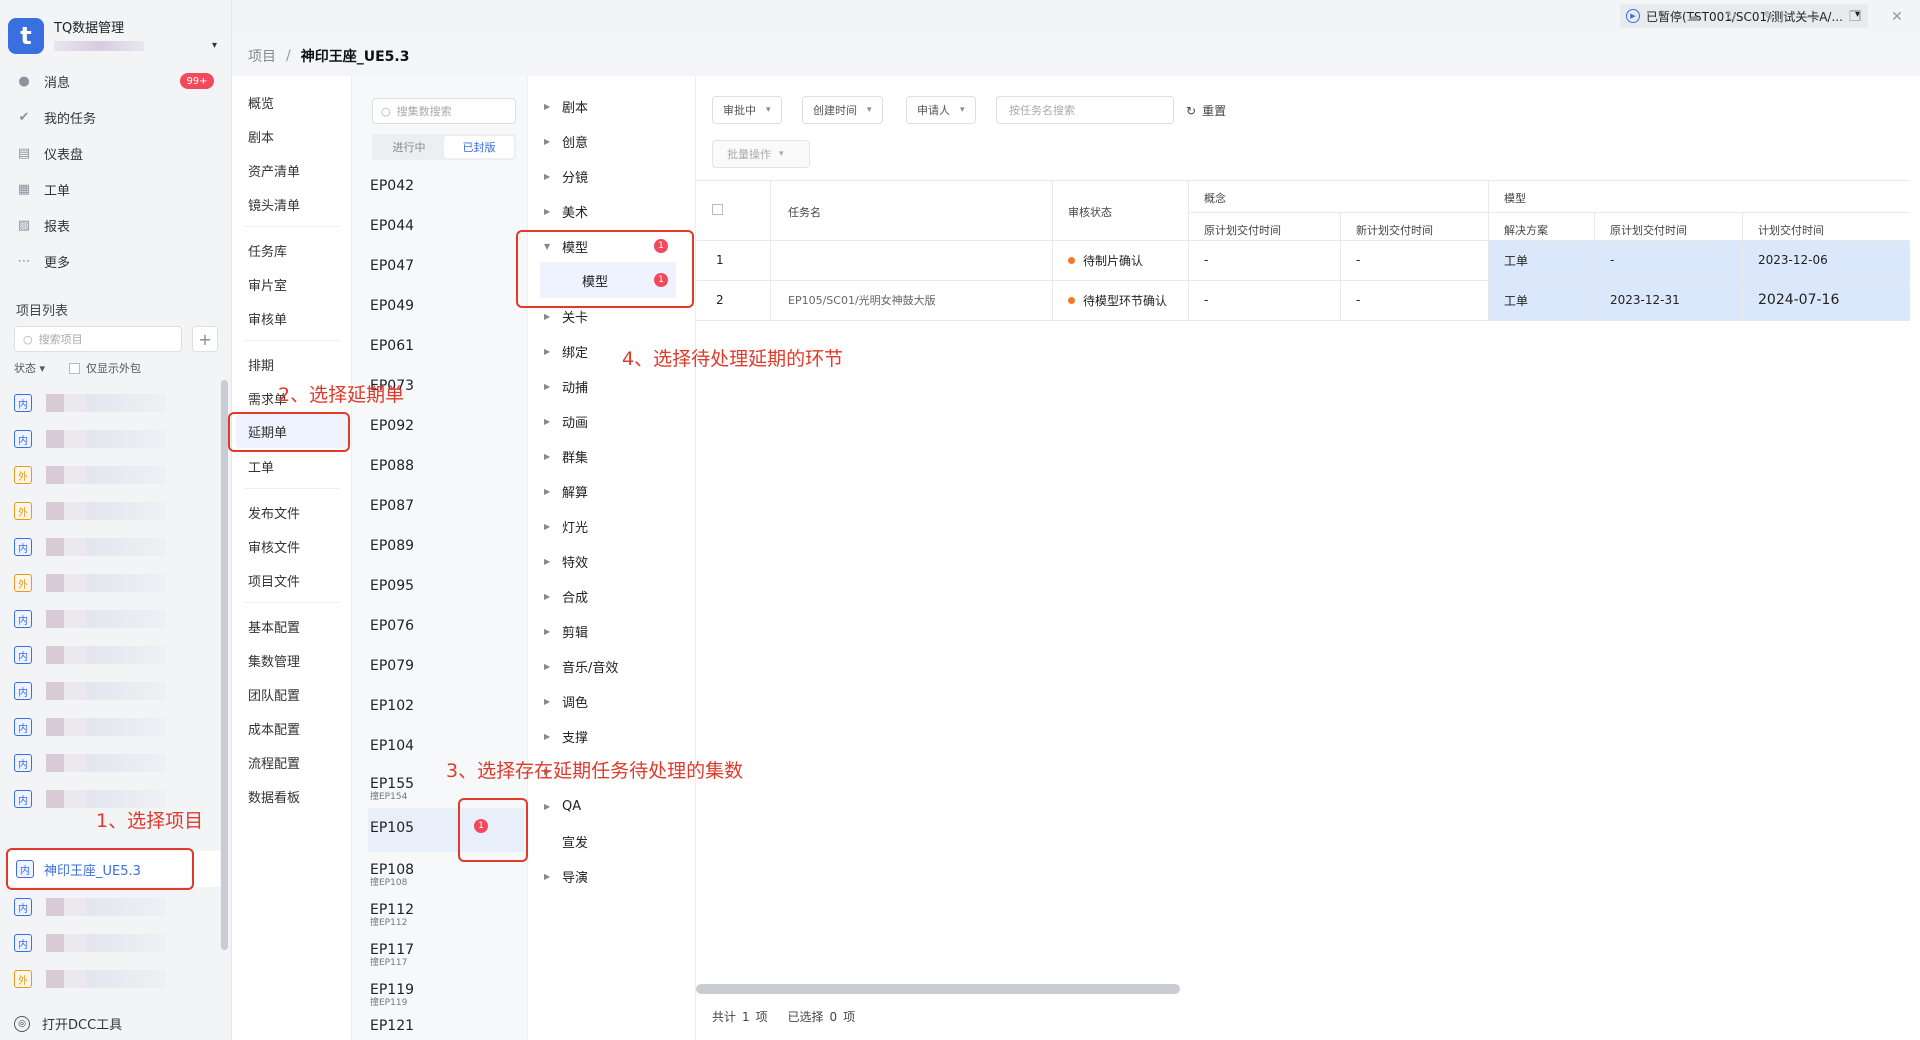 This screenshot has height=1040, width=1920. Describe the element at coordinates (29, 368) in the screenshot. I see `status-filter: 状态 ▾` at that location.